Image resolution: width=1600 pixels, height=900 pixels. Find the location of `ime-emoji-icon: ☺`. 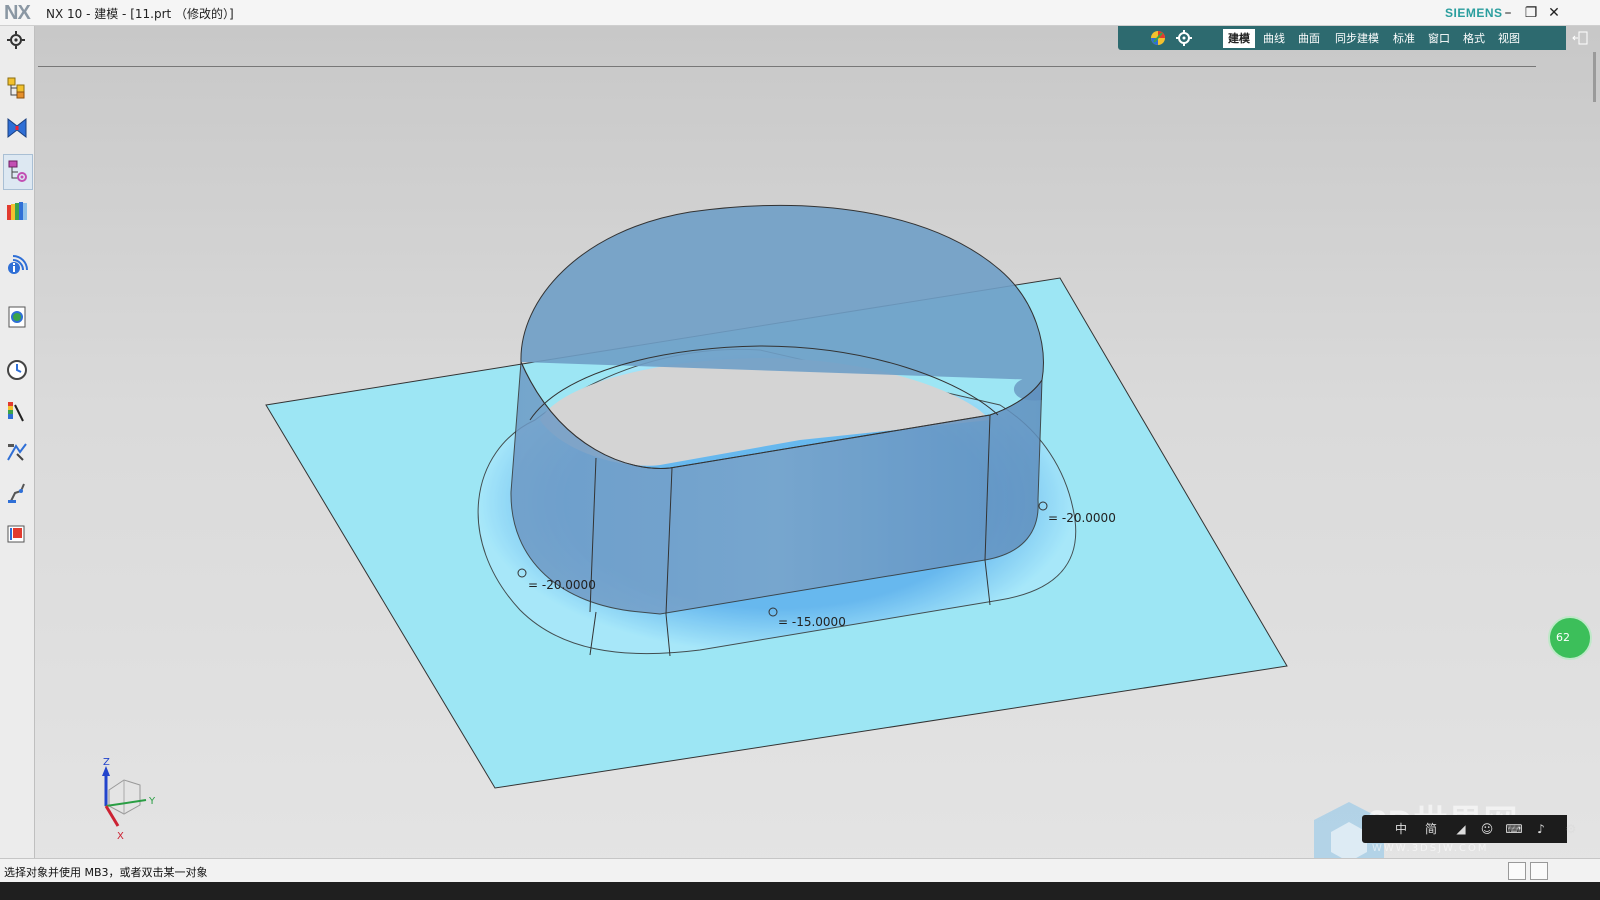

ime-emoji-icon: ☺ is located at coordinates (1487, 829).